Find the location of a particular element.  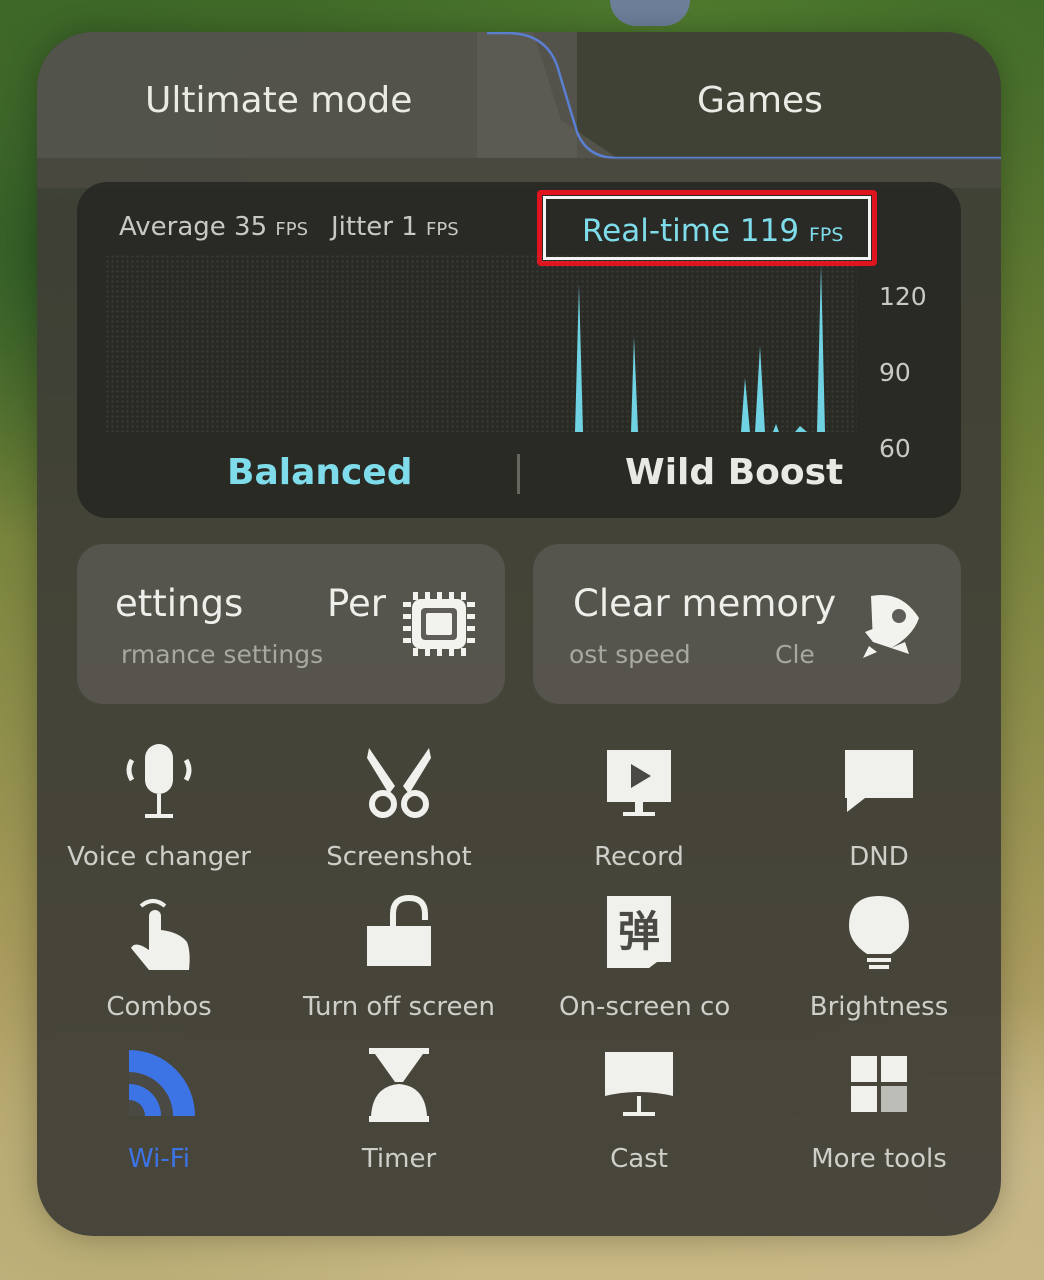

tool-dnd: DND is located at coordinates (879, 812).